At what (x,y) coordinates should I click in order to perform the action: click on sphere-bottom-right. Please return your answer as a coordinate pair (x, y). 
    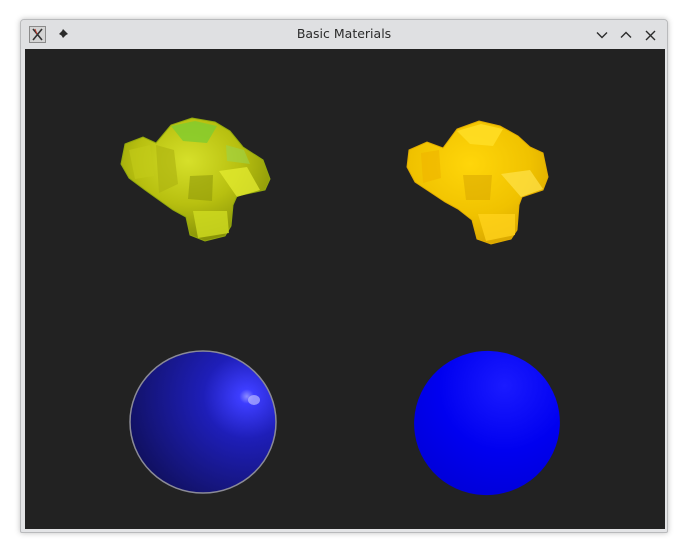
    Looking at the image, I should click on (487, 423).